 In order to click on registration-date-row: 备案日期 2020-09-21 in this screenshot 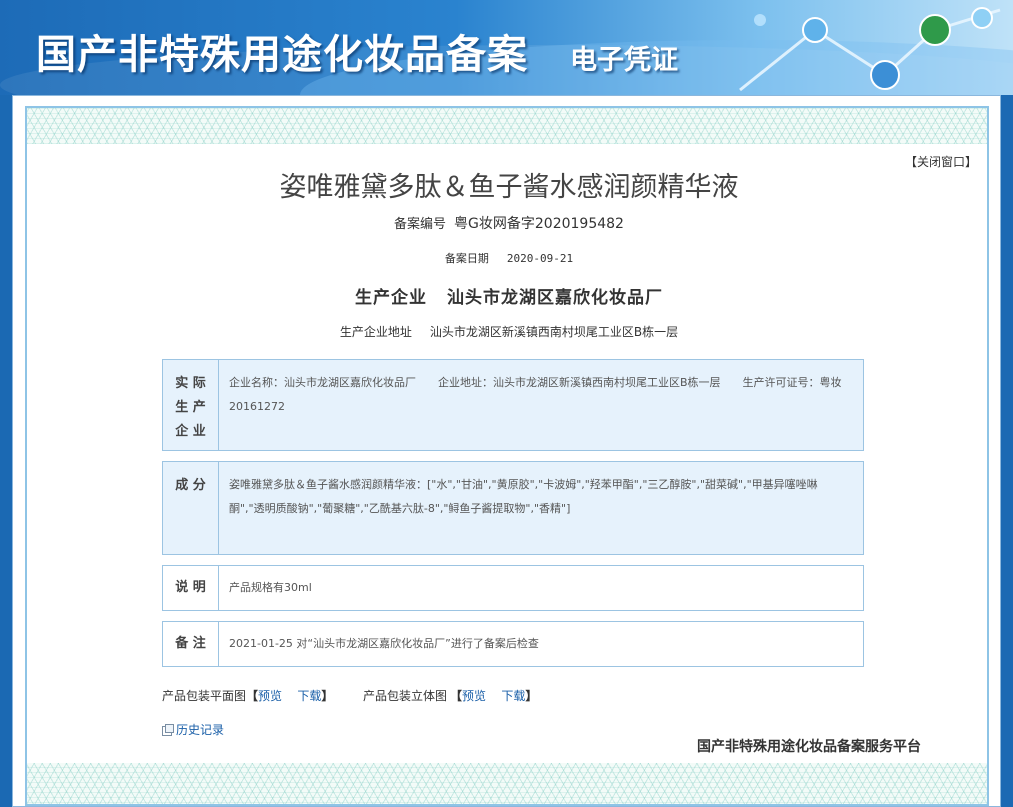, I will do `click(507, 258)`.